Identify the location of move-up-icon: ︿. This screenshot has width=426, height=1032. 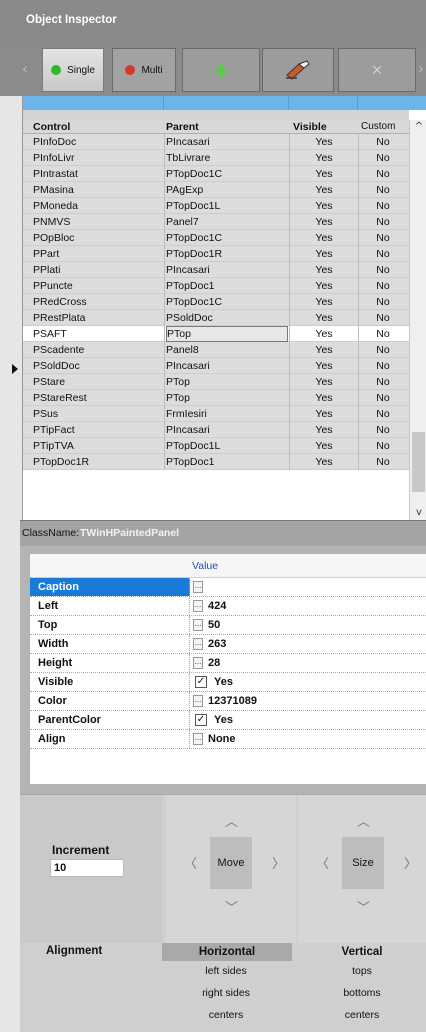
(231, 820).